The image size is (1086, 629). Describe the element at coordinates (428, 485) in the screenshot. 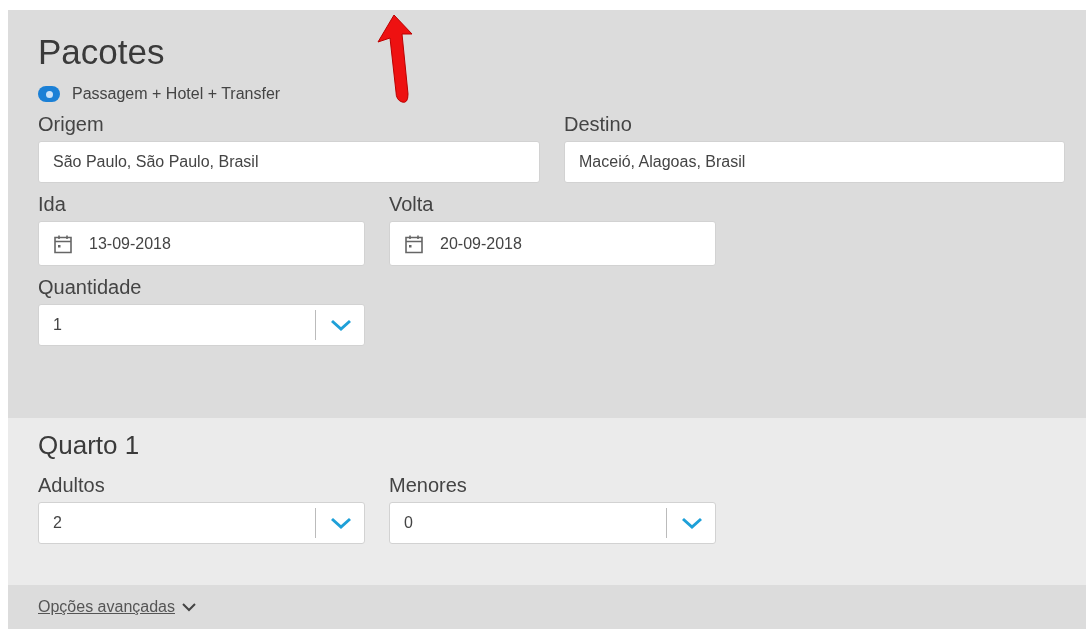

I see `field-label: Menores` at that location.